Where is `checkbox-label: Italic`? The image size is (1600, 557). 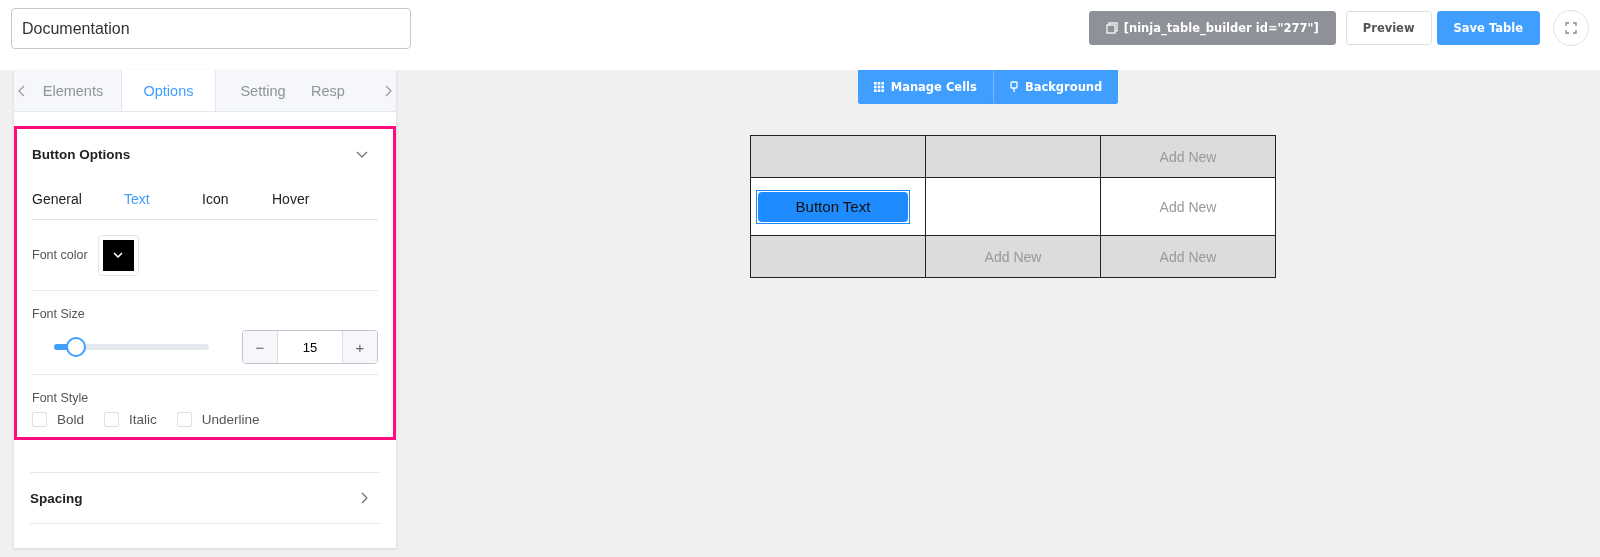 checkbox-label: Italic is located at coordinates (143, 419).